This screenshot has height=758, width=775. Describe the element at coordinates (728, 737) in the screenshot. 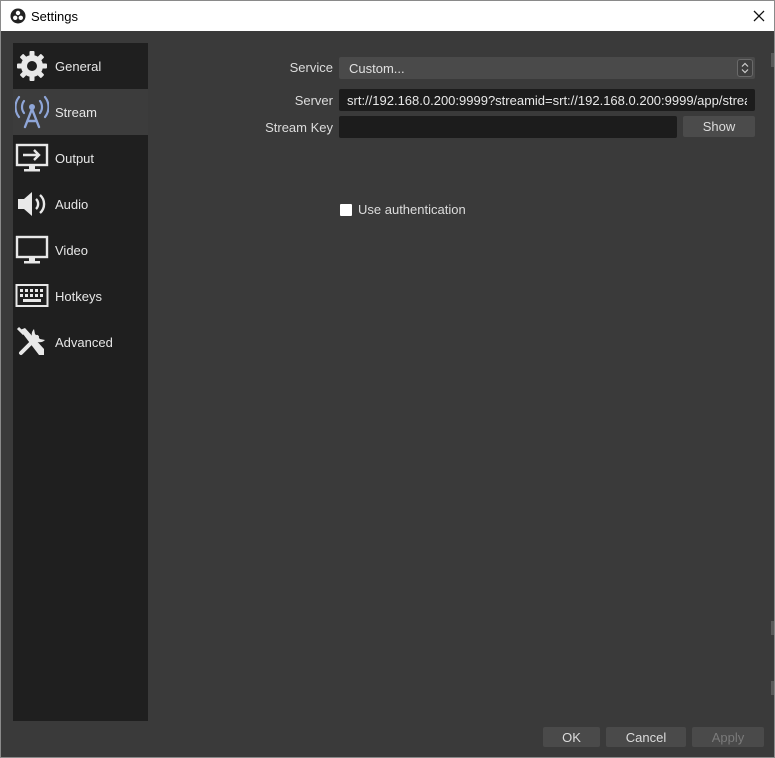

I see `apply-button: Apply` at that location.